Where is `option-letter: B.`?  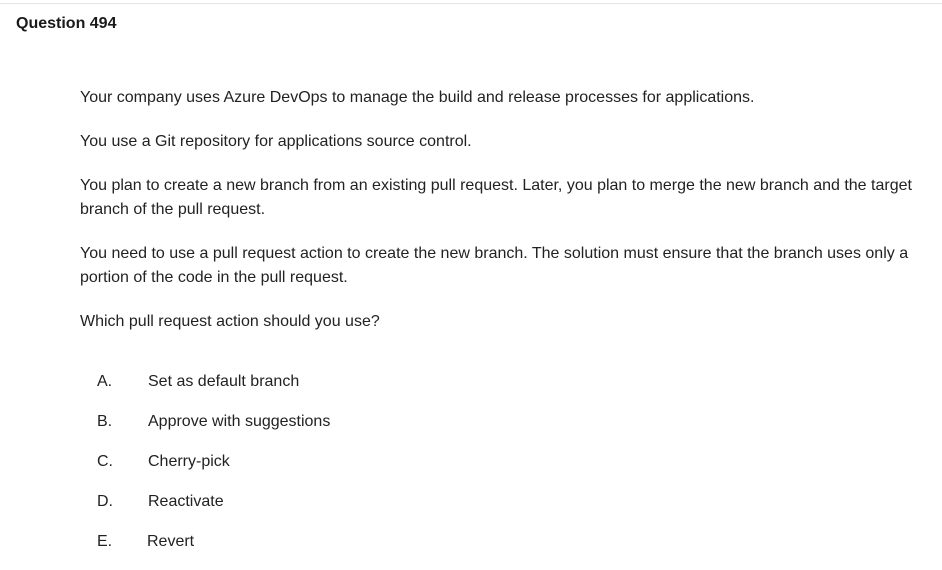 option-letter: B. is located at coordinates (105, 421).